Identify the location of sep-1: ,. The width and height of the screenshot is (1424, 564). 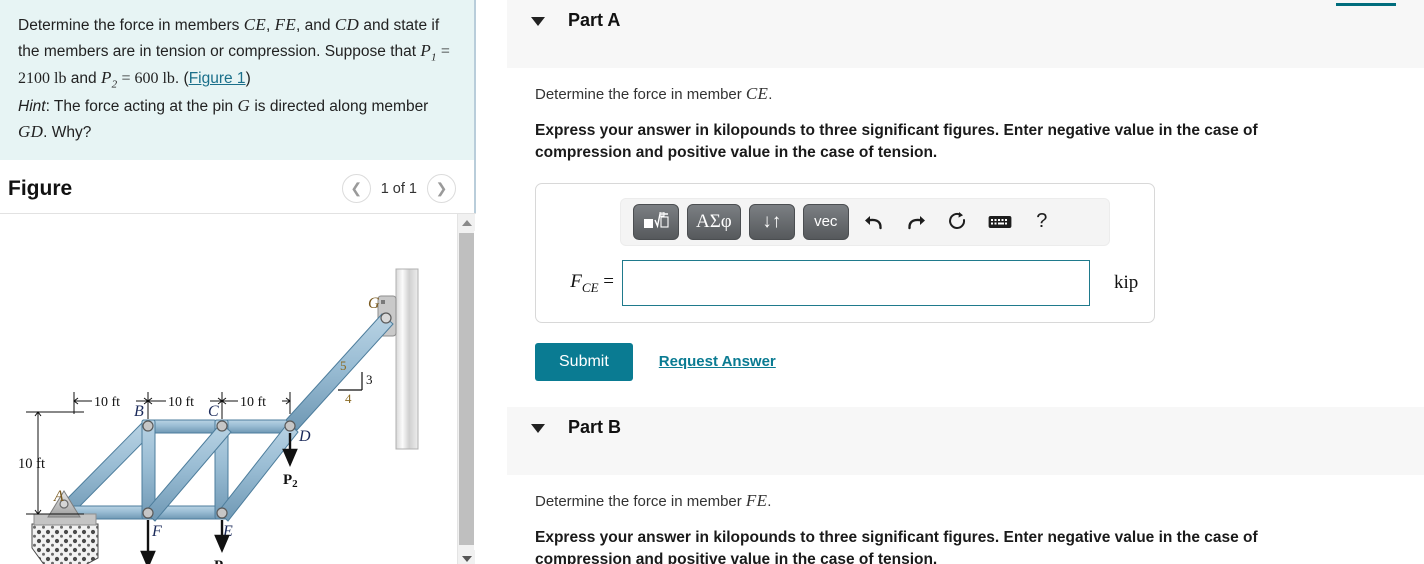
(270, 25).